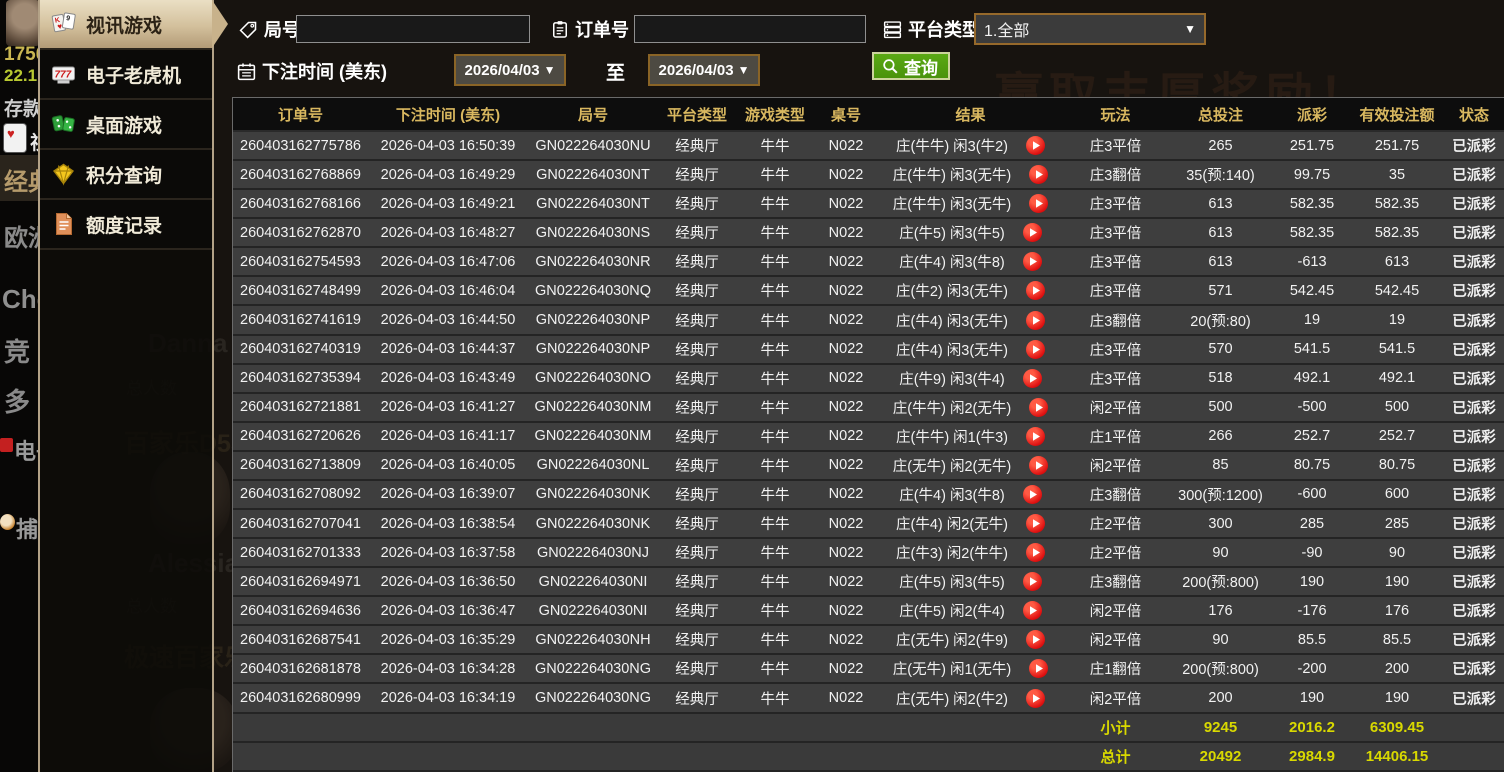 The width and height of the screenshot is (1504, 772). Describe the element at coordinates (324, 72) in the screenshot. I see `bet-time-label-text: 下注时间 (美东)` at that location.